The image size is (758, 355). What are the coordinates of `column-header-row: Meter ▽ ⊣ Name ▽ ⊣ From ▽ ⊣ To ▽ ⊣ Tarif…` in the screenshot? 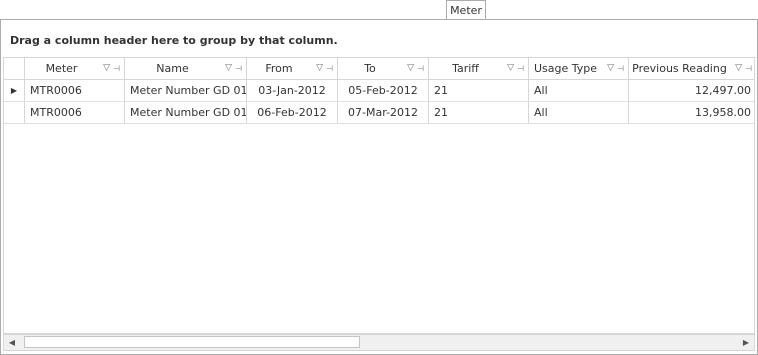 It's located at (379, 69).